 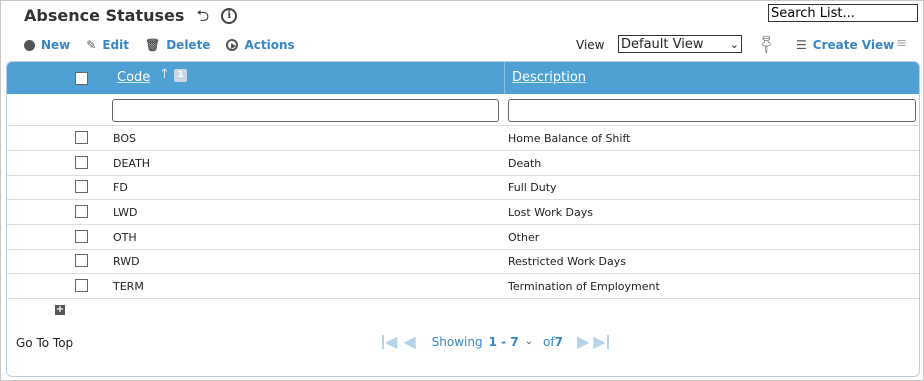 What do you see at coordinates (164, 74) in the screenshot?
I see `sort-ascending-icon: ↑` at bounding box center [164, 74].